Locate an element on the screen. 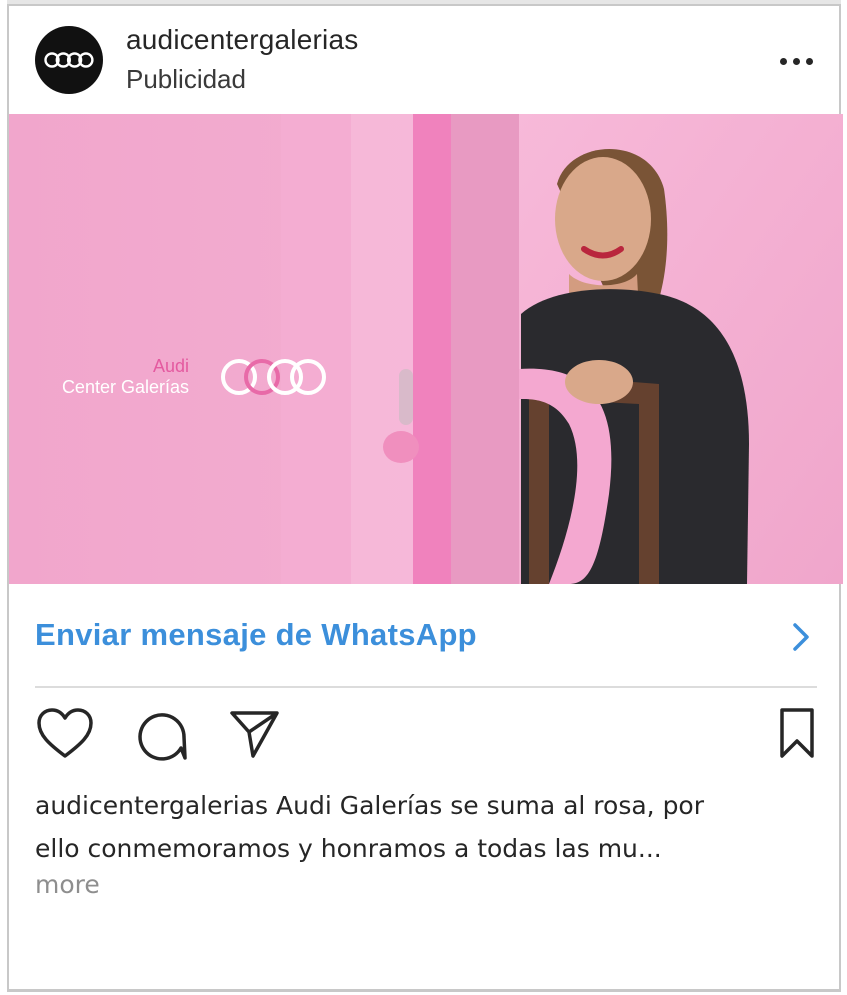  audi-rings-logo-icon is located at coordinates (69, 60).